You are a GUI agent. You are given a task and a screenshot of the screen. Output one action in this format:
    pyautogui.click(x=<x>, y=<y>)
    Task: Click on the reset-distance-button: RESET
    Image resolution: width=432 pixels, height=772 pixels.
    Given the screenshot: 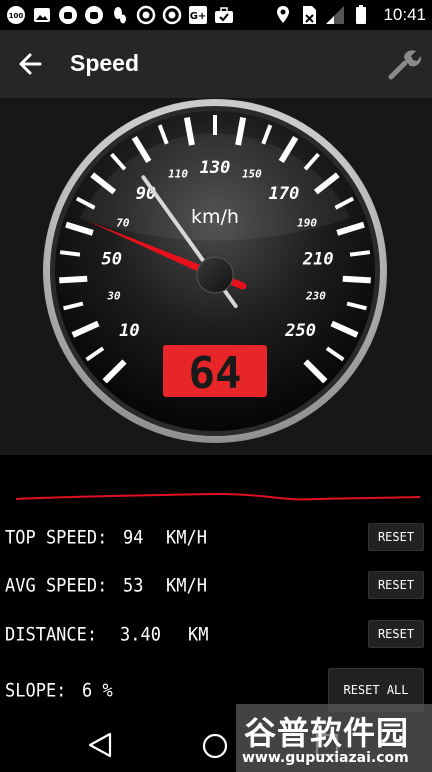 What is the action you would take?
    pyautogui.click(x=396, y=634)
    